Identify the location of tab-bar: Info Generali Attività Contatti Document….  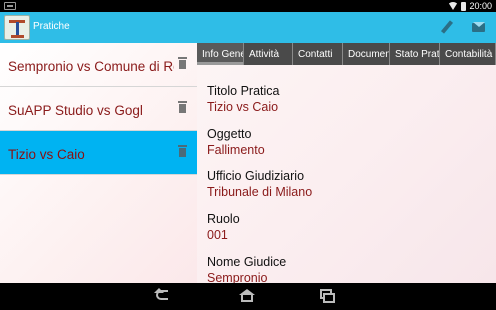
(346, 54).